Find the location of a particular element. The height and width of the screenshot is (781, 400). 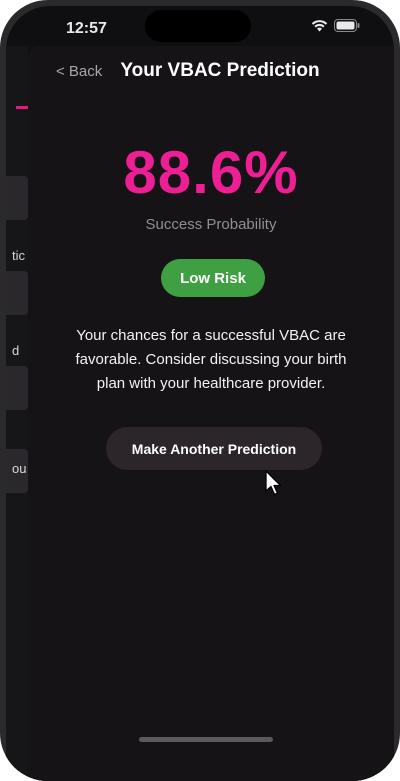

success-probability-label: Success Probability is located at coordinates (211, 224).